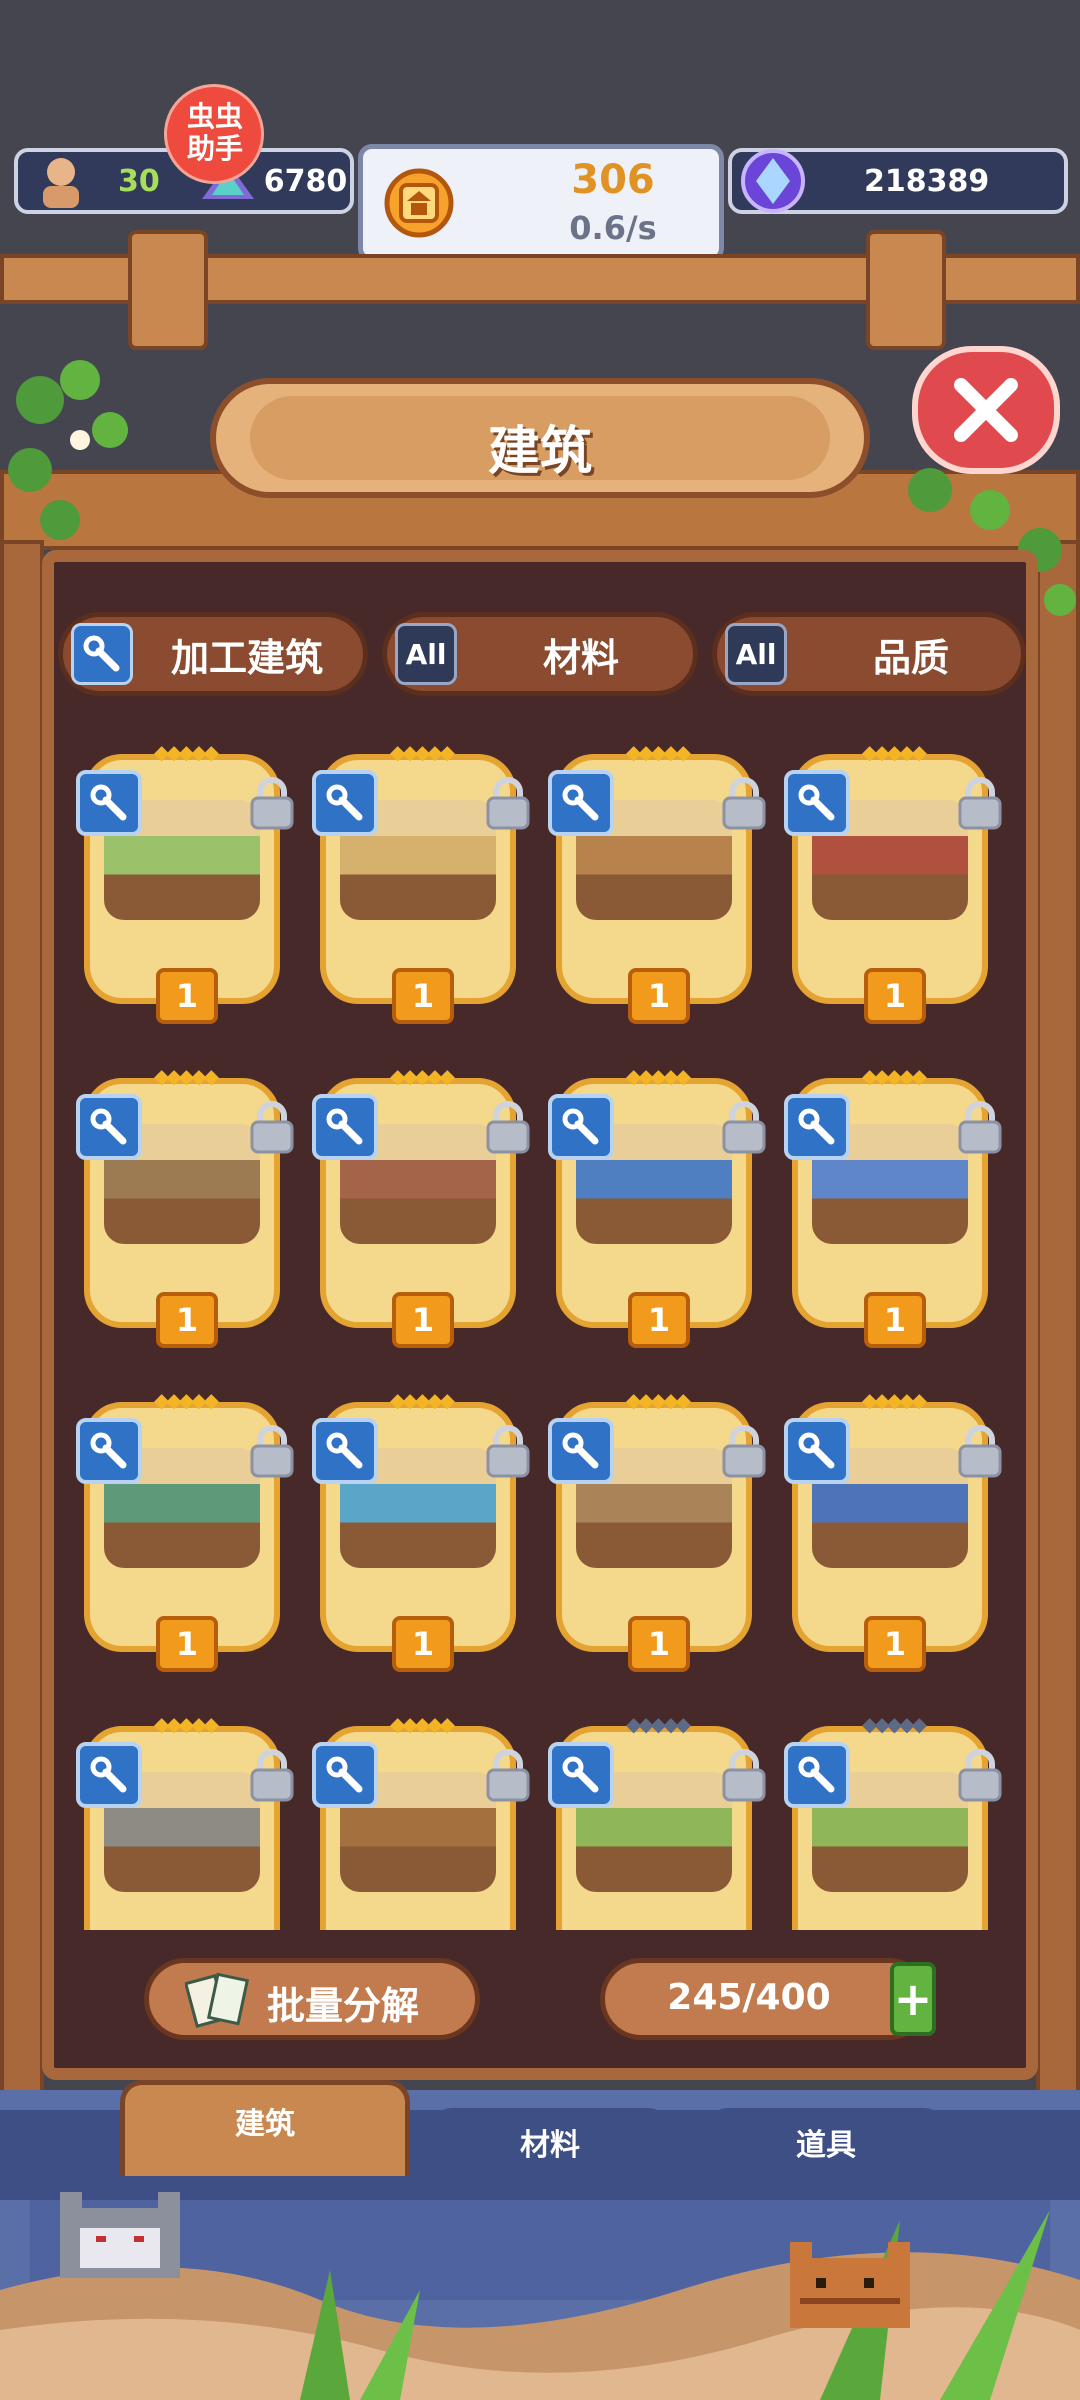 The width and height of the screenshot is (1080, 2400). I want to click on plus-icon: +, so click(913, 1999).